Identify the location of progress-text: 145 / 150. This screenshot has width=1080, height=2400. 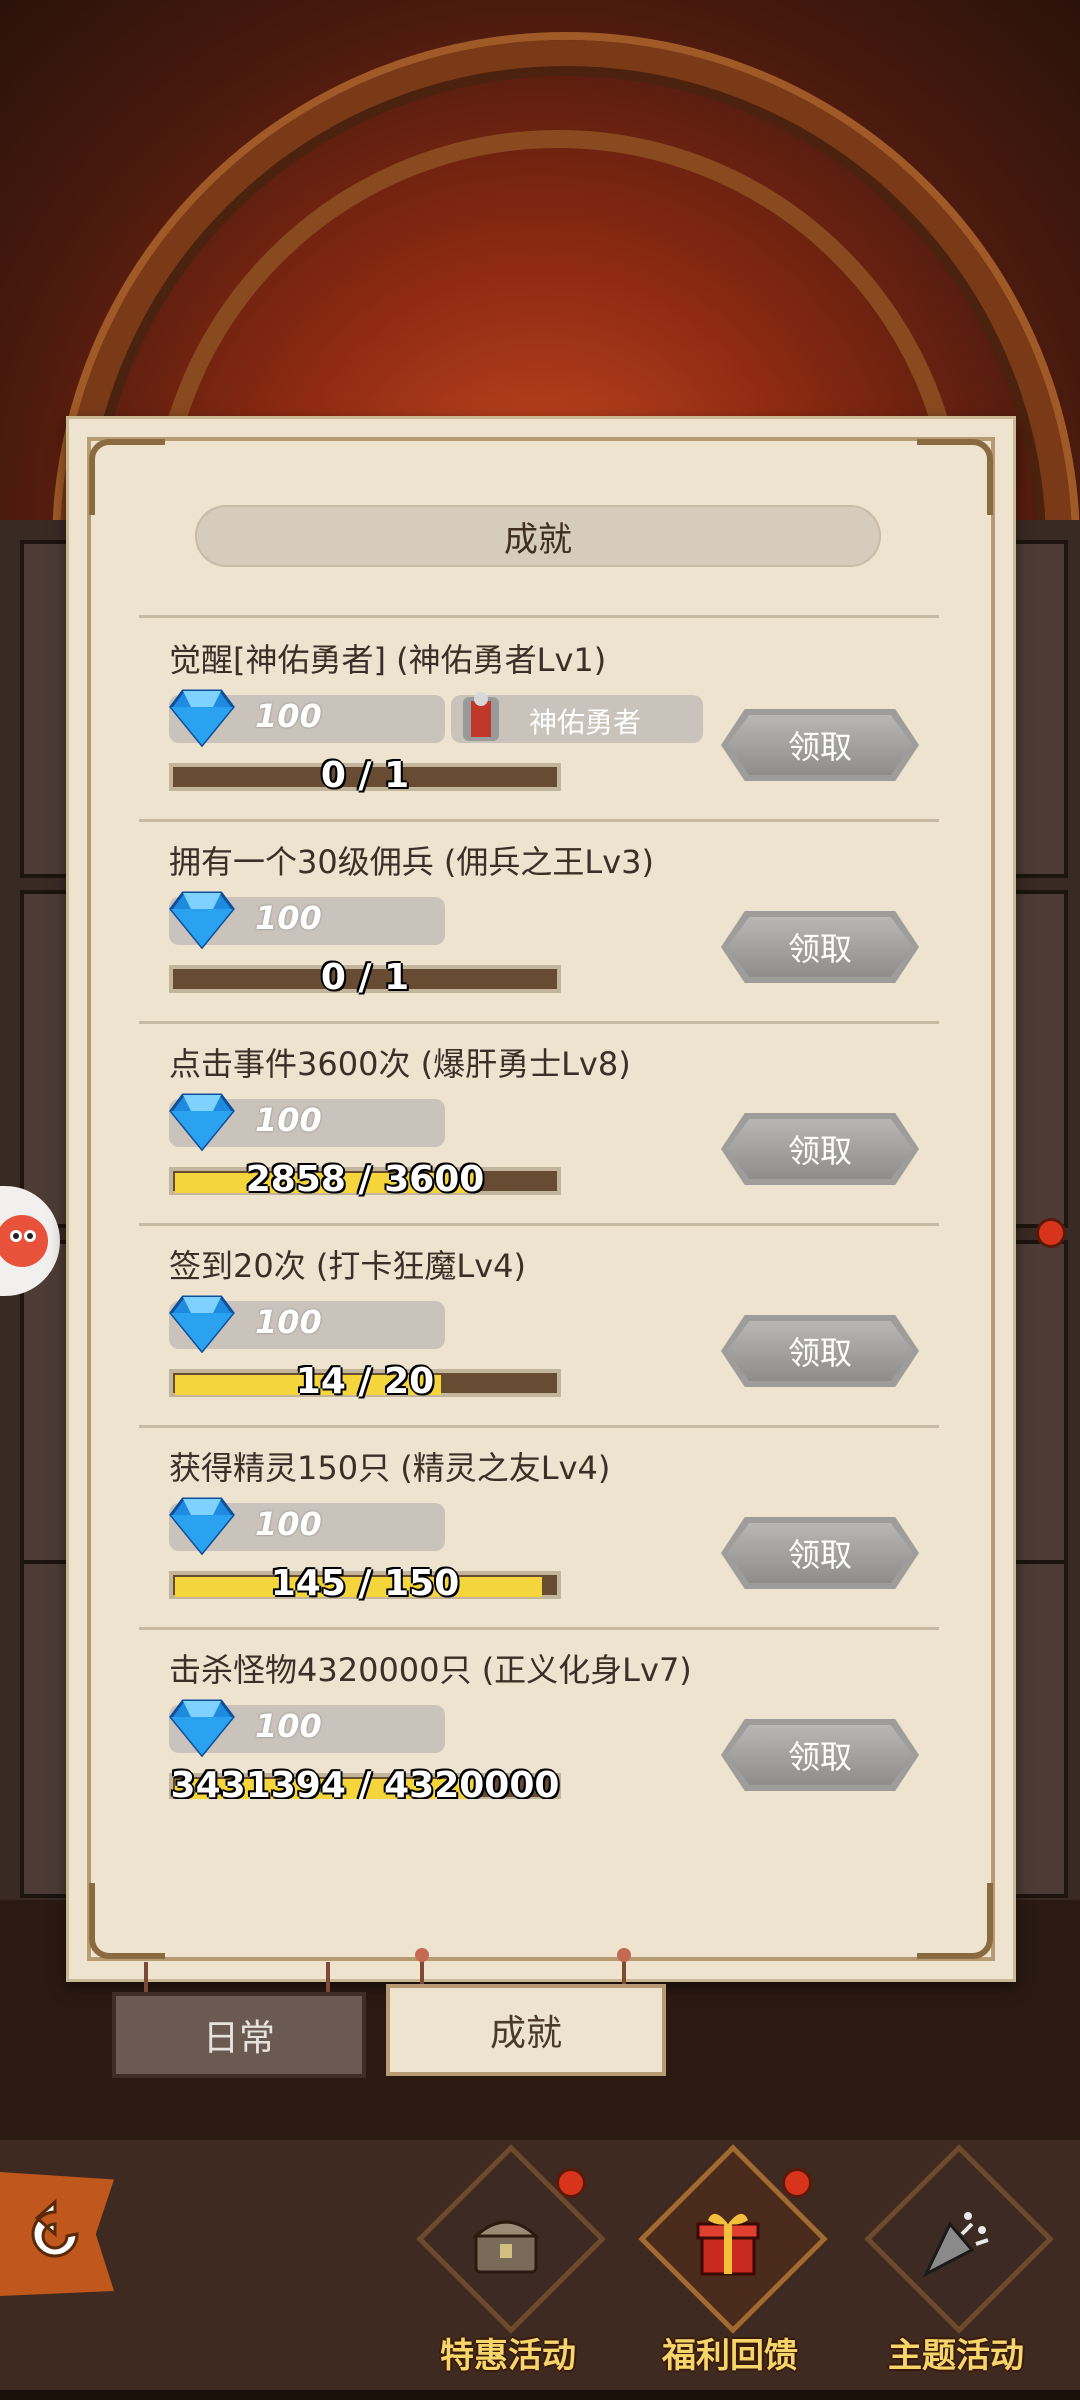
(365, 1583).